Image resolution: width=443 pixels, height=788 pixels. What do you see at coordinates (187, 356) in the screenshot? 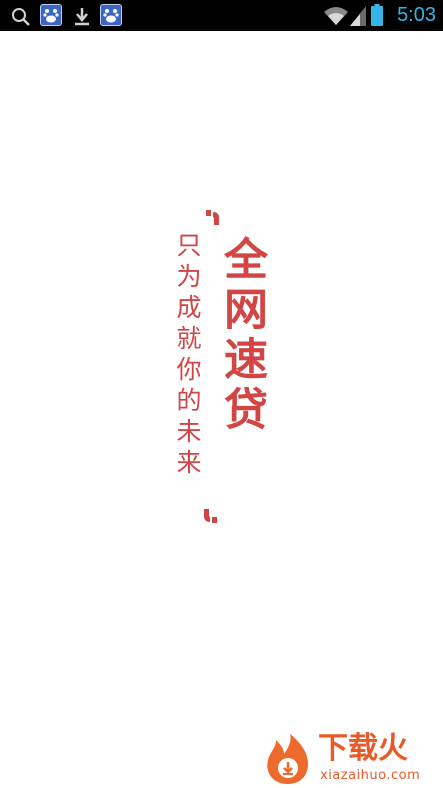
I see `app-tagline: 只为成就你的未来` at bounding box center [187, 356].